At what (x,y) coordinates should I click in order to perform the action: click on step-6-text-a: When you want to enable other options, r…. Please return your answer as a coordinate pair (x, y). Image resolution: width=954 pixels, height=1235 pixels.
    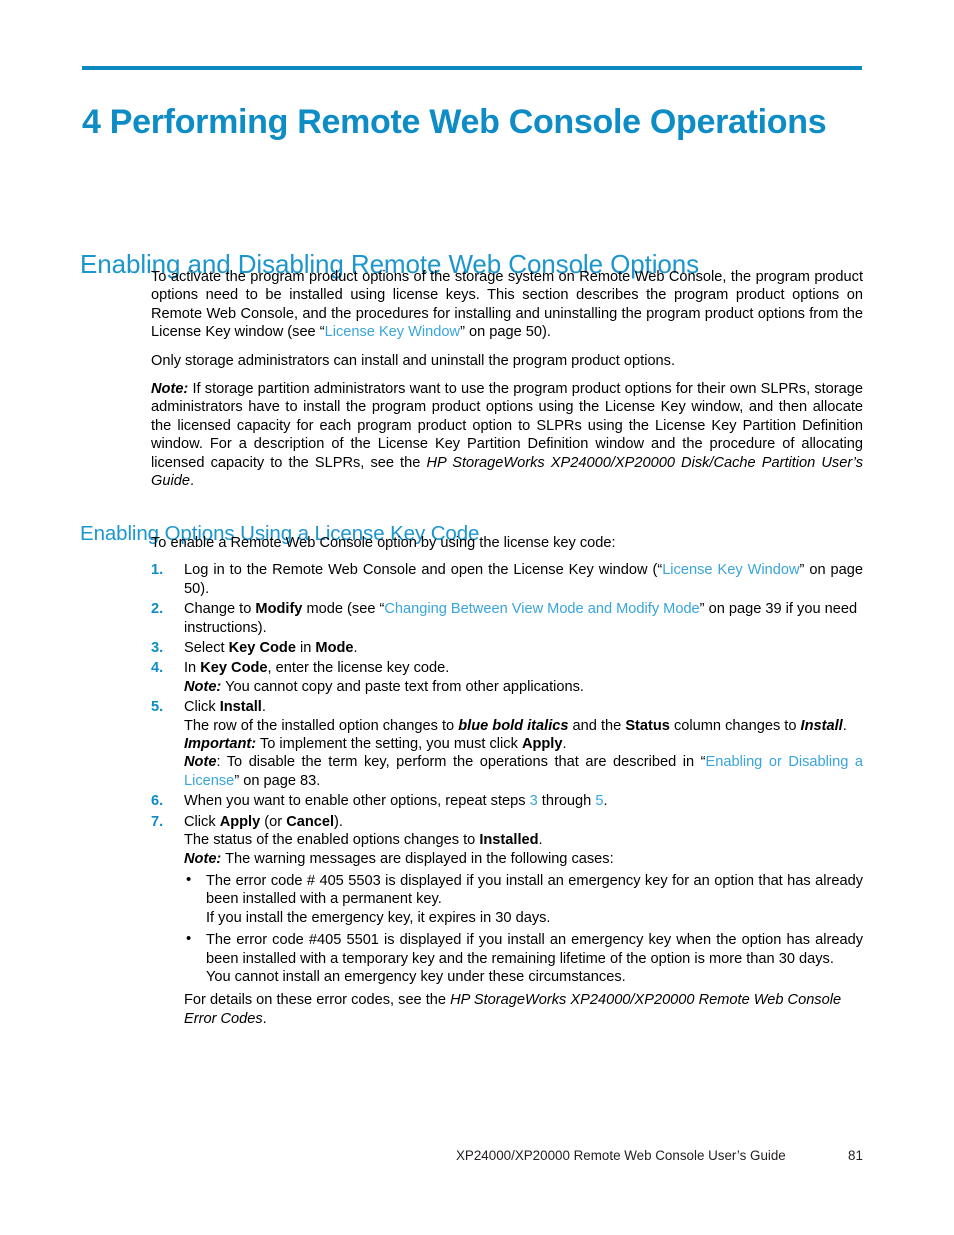
    Looking at the image, I should click on (357, 801).